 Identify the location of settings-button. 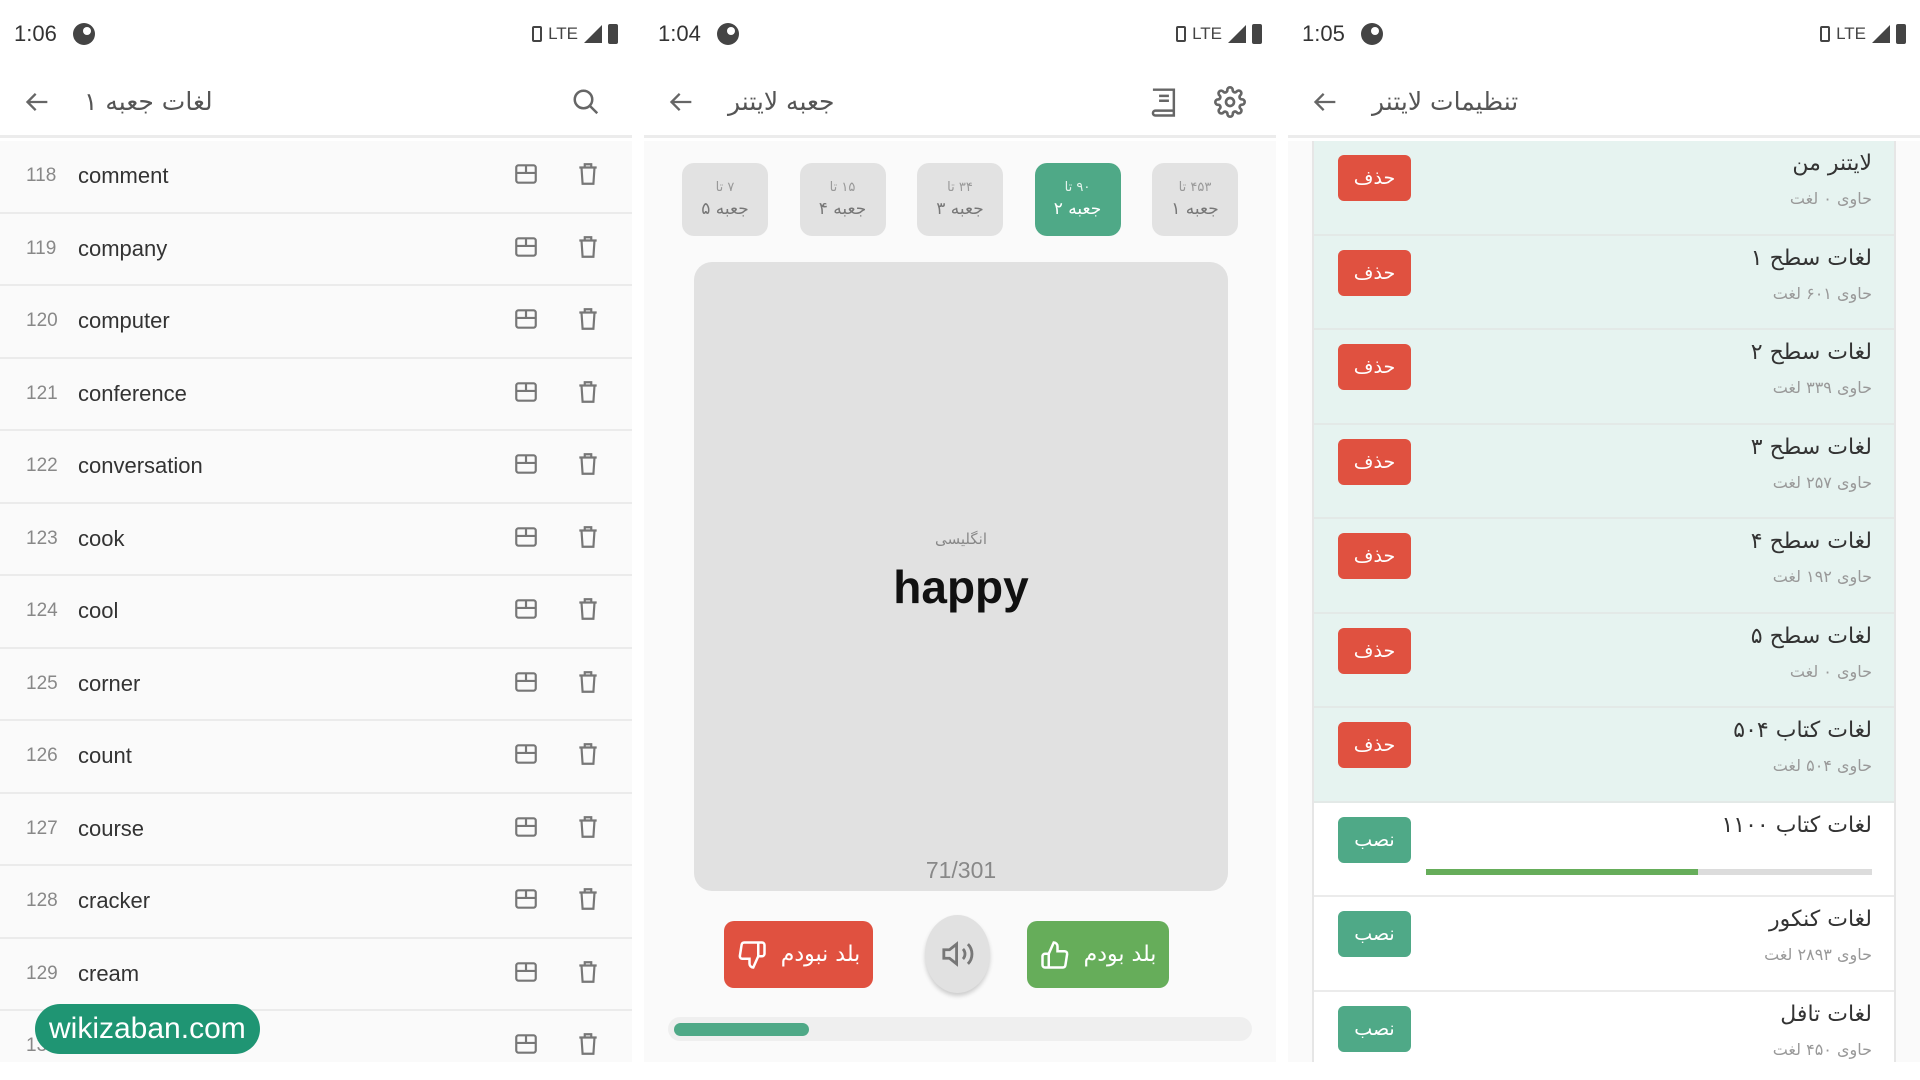
(1230, 102).